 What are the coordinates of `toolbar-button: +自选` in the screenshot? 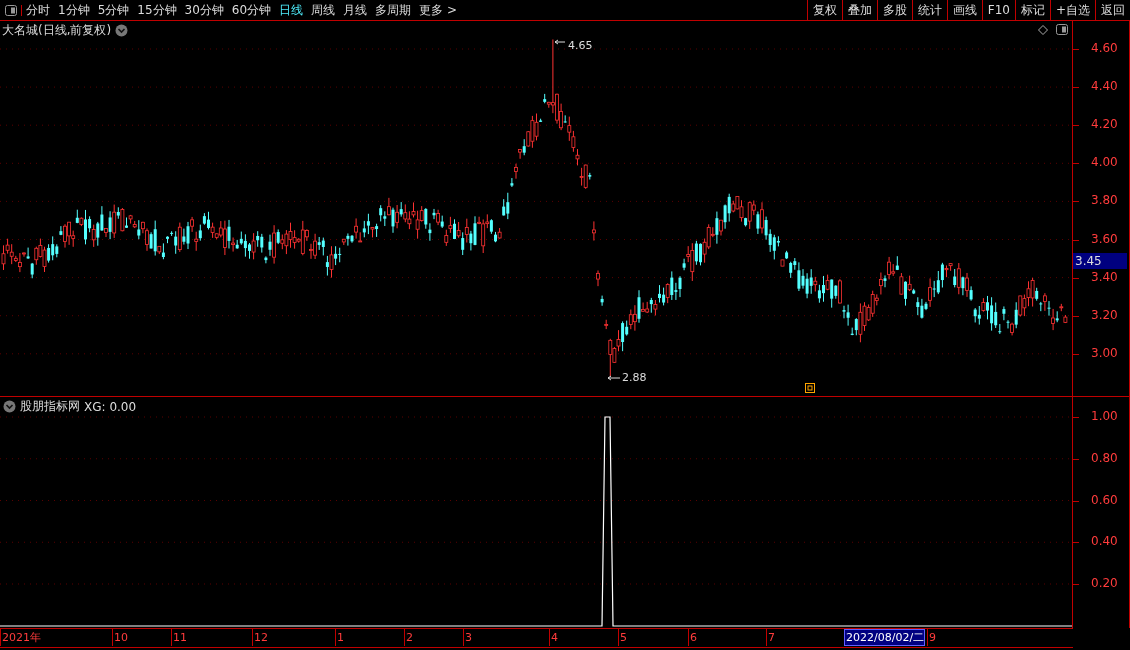 It's located at (1072, 10).